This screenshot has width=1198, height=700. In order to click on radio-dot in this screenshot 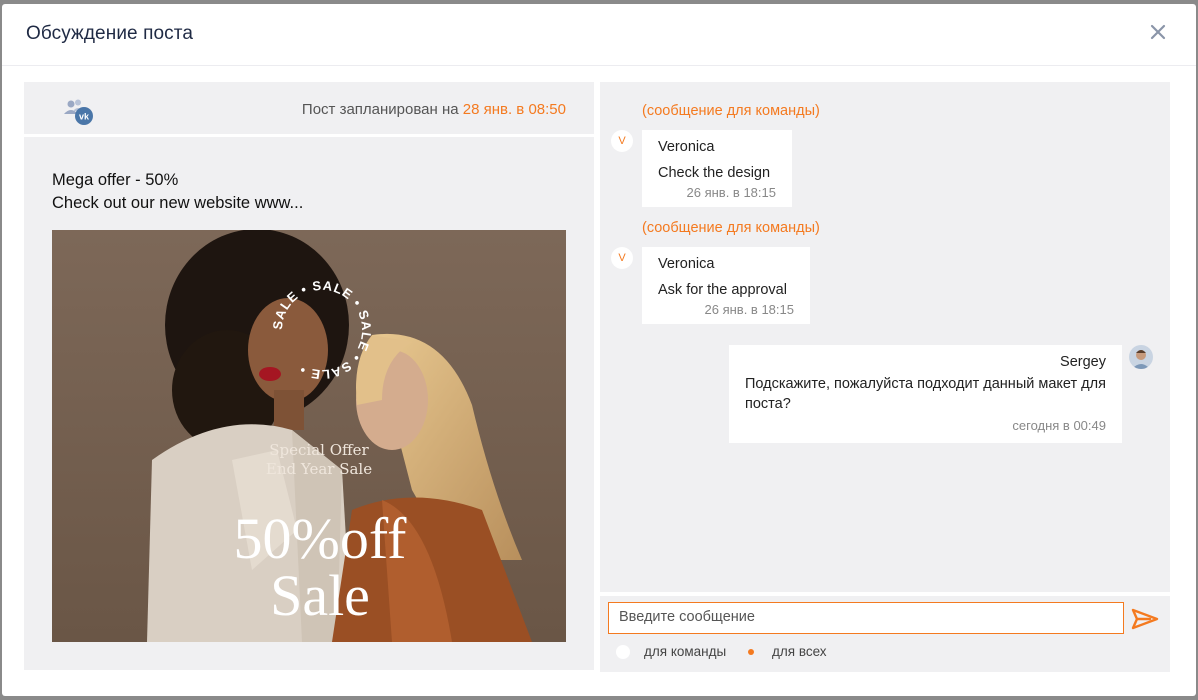, I will do `click(623, 651)`.